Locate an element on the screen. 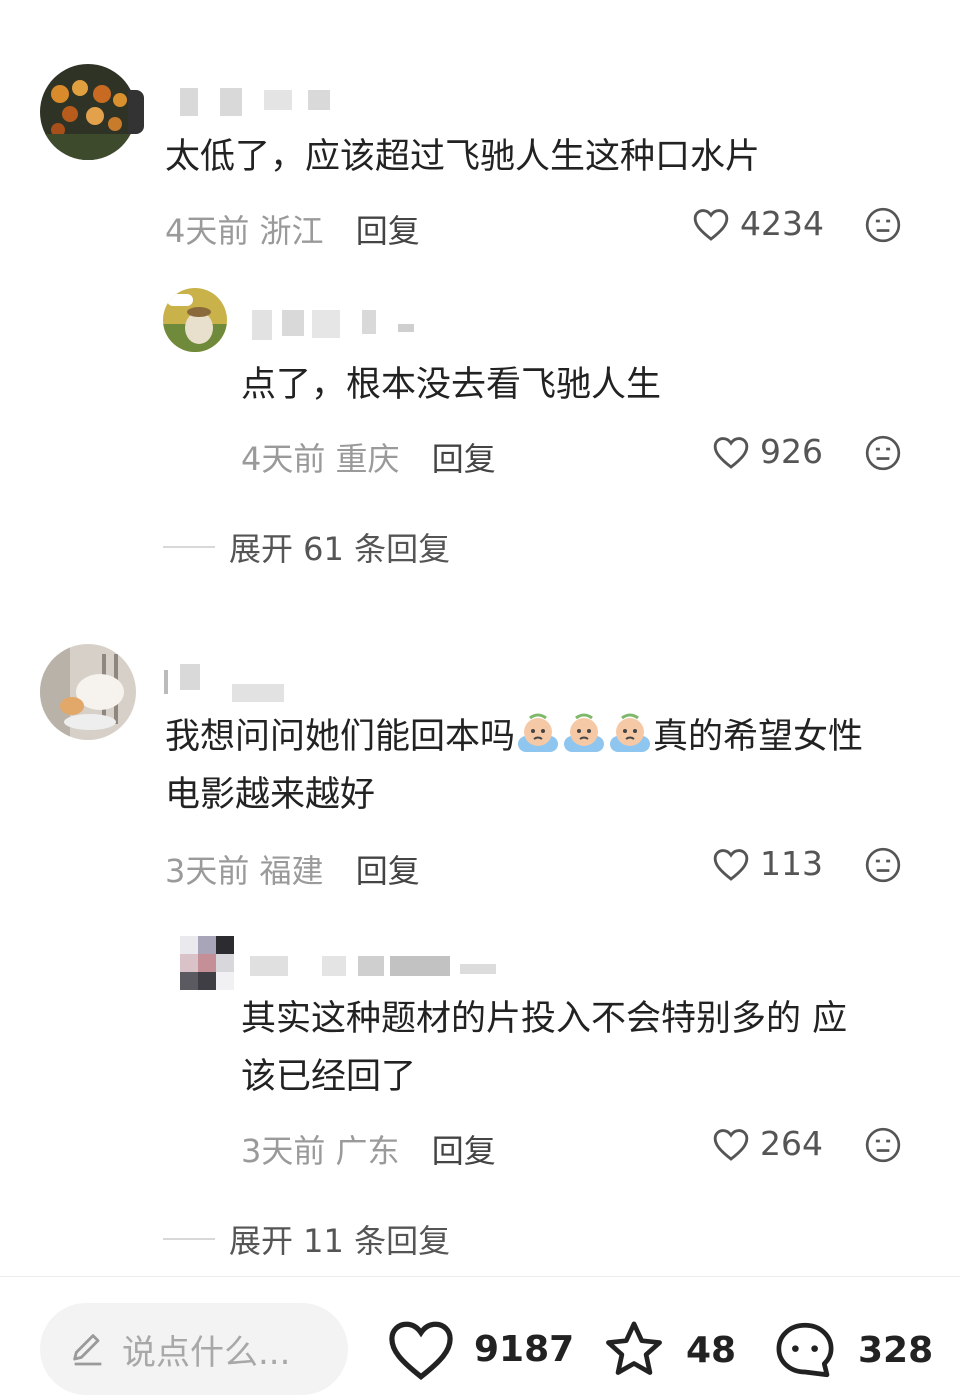 Image resolution: width=960 pixels, height=1397 pixels. reply-time: 4天前 is located at coordinates (283, 459).